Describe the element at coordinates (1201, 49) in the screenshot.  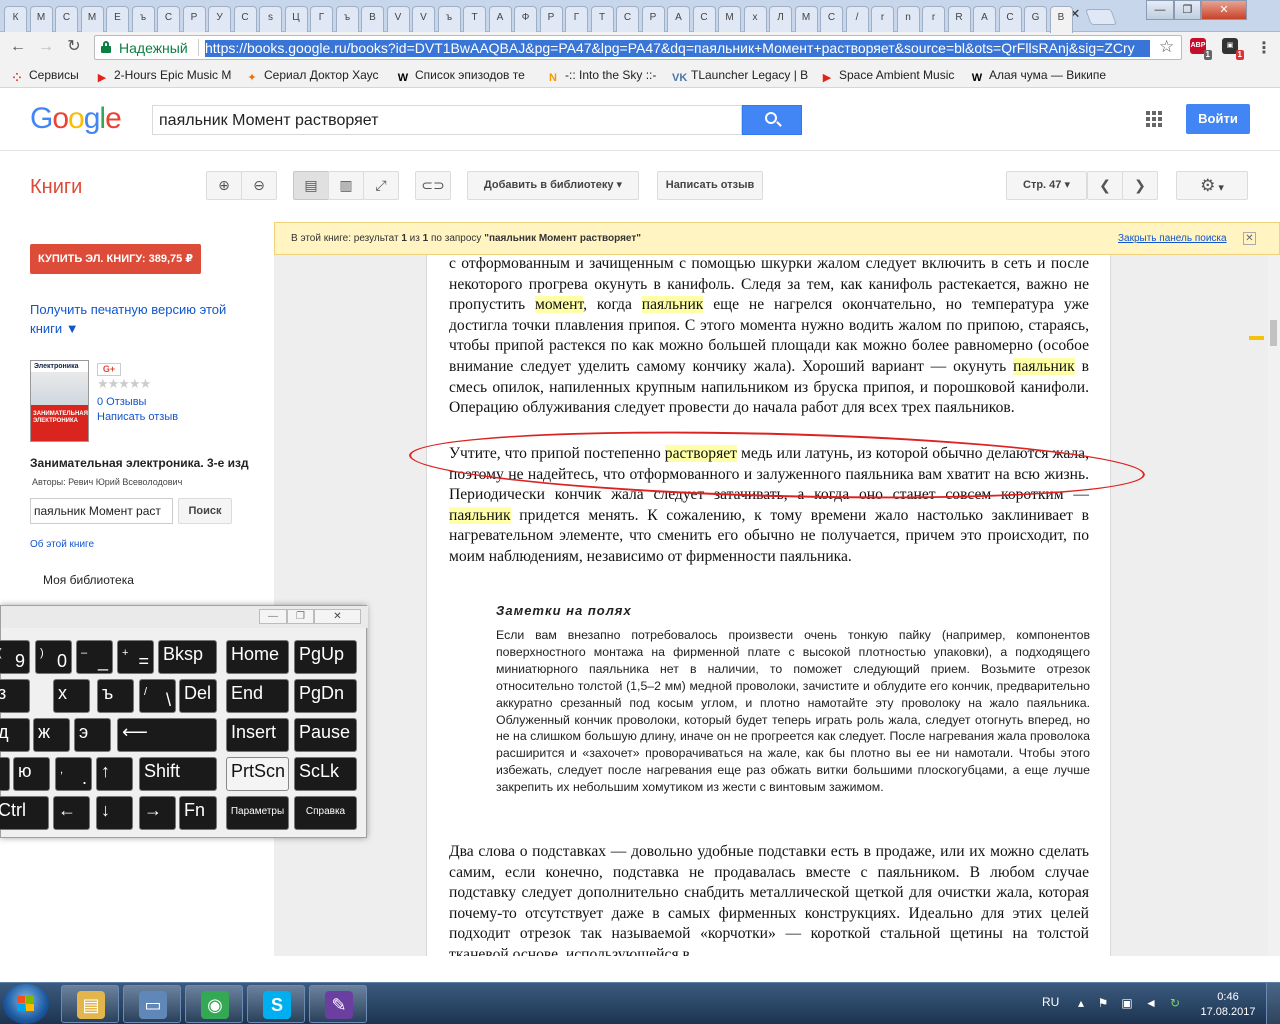
I see `adblock-extension-icon: ABP 1` at that location.